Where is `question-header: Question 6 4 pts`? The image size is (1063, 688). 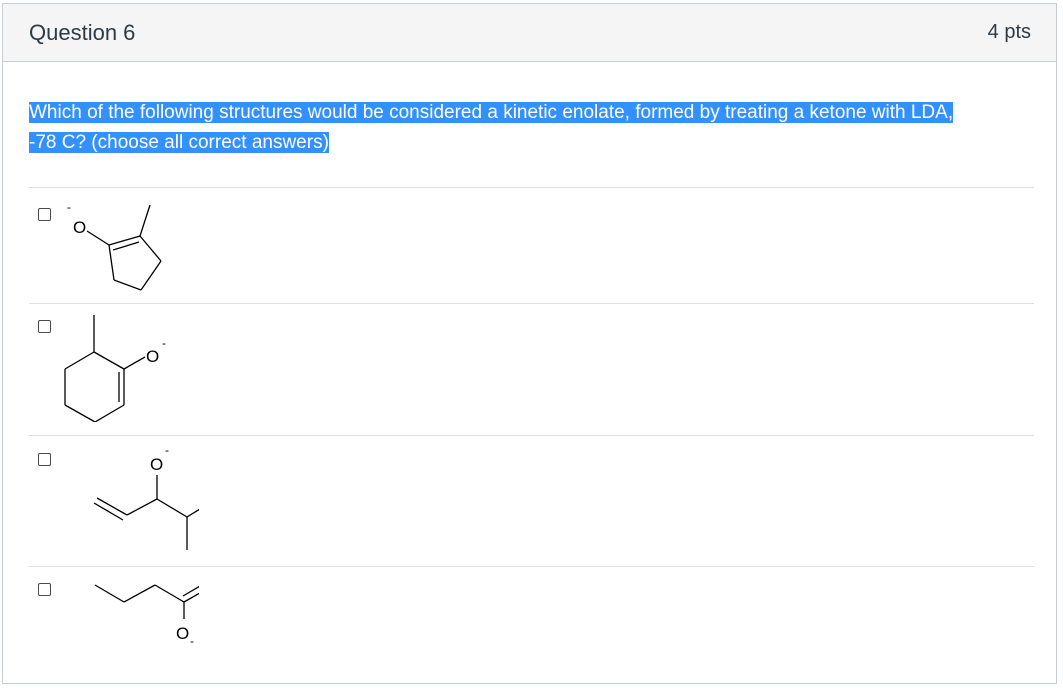
question-header: Question 6 4 pts is located at coordinates (529, 33).